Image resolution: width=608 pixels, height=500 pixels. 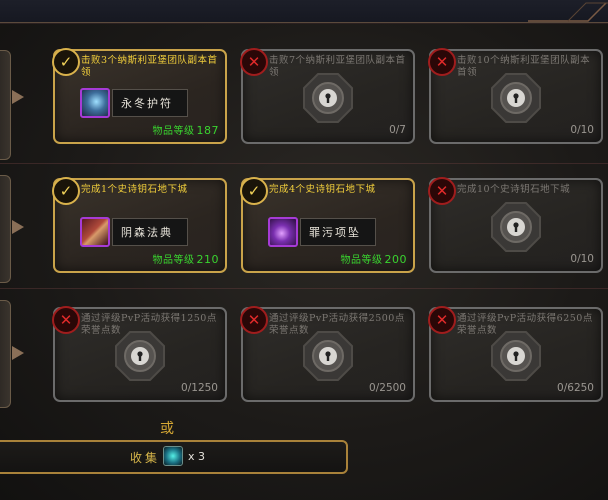 What do you see at coordinates (18, 227) in the screenshot?
I see `row-arrow-dungeon` at bounding box center [18, 227].